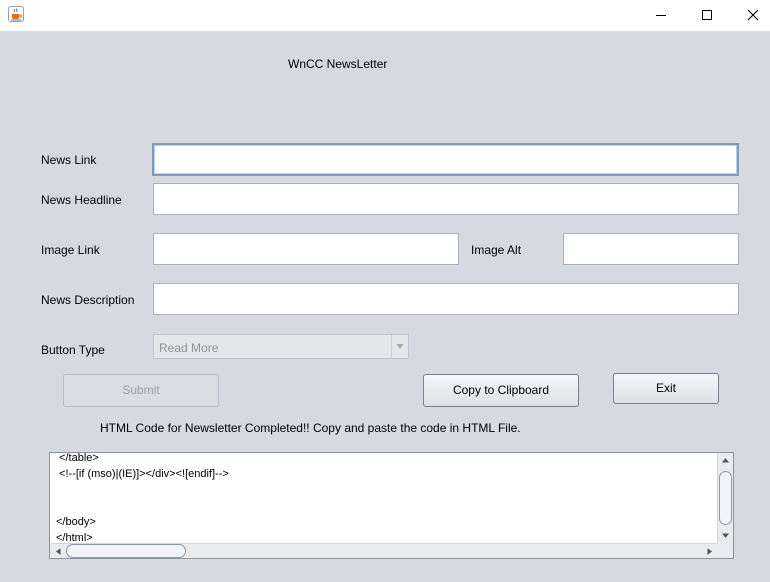  I want to click on news-link-label: News Link, so click(69, 160).